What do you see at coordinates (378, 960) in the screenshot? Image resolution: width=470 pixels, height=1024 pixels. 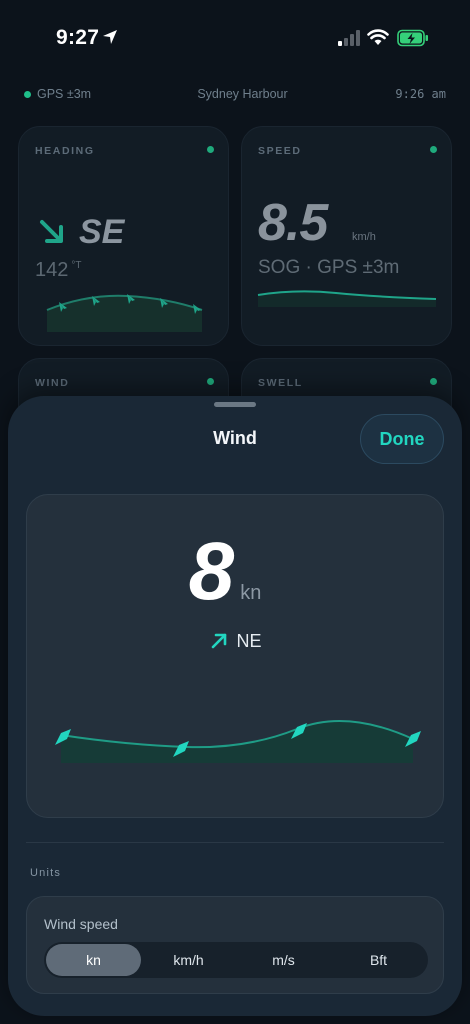 I see `unit-option-bft: Bft` at bounding box center [378, 960].